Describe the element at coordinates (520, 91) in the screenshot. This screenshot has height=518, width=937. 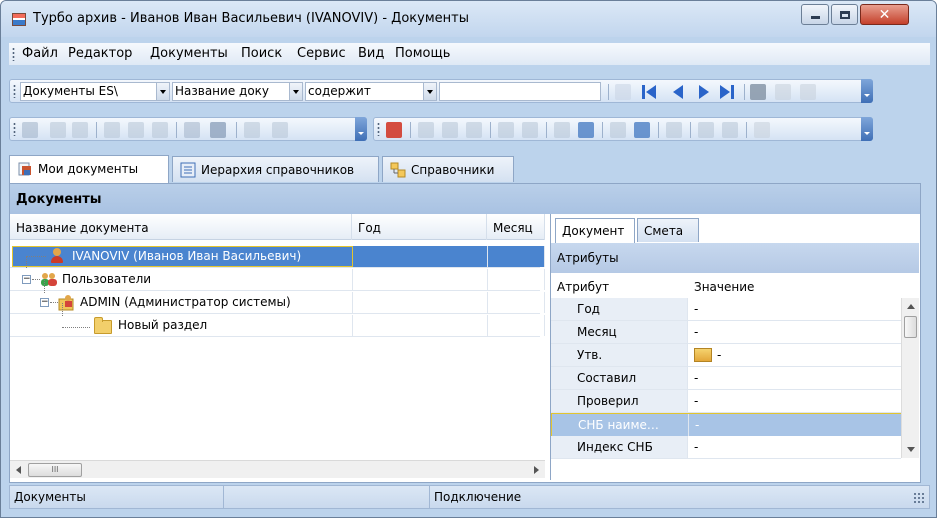
I see `search-input` at that location.